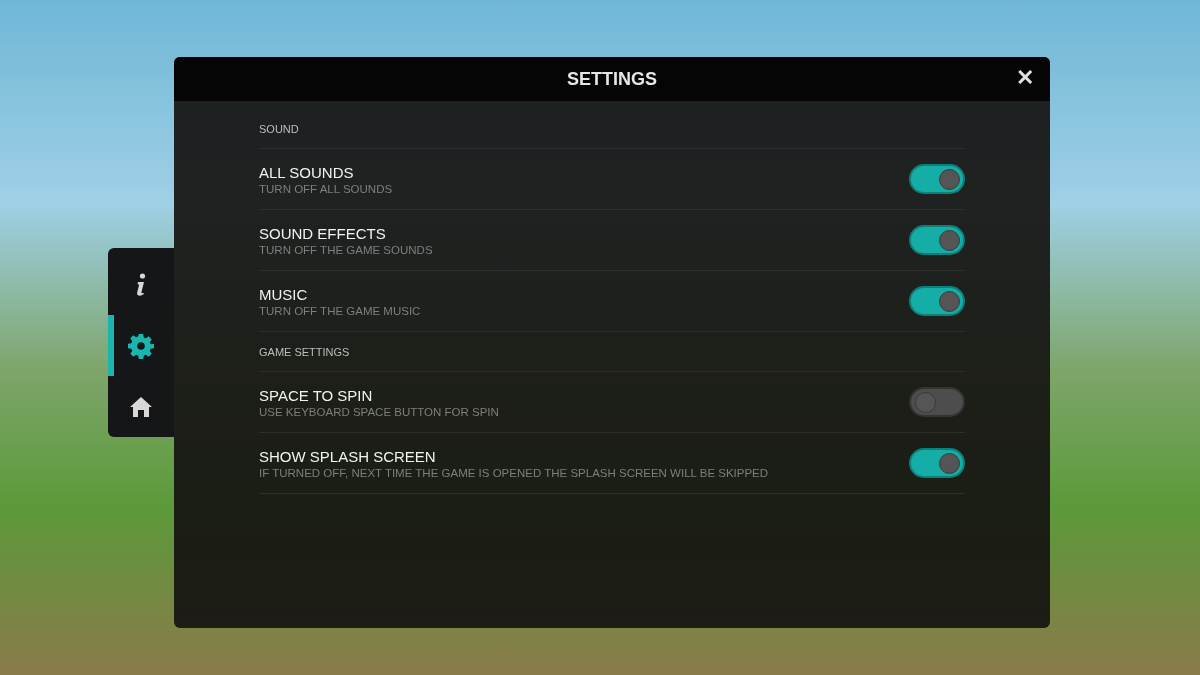  What do you see at coordinates (141, 284) in the screenshot?
I see `info-icon` at bounding box center [141, 284].